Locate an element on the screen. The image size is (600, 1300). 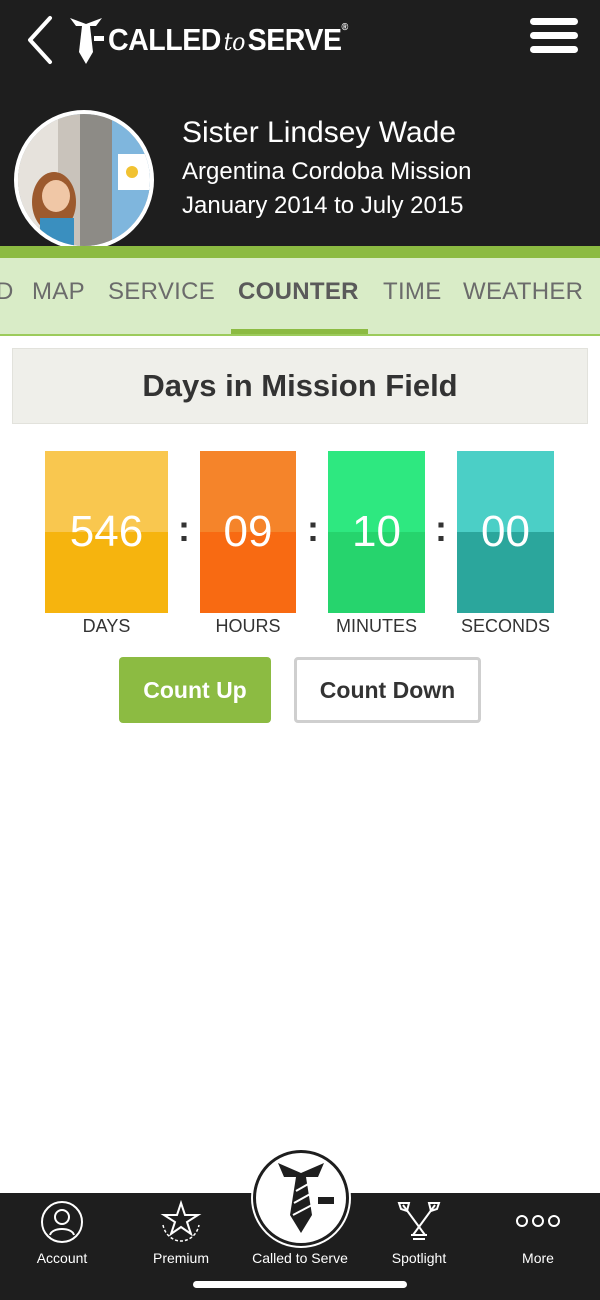
nav-premium: Premium is located at coordinates (181, 1233).